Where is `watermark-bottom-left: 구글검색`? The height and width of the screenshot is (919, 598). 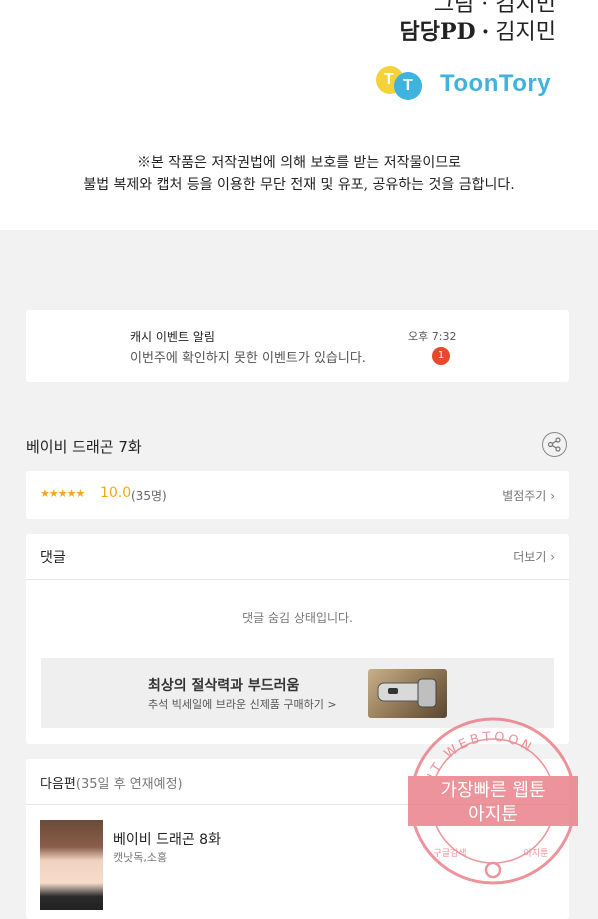 watermark-bottom-left: 구글검색 is located at coordinates (449, 853).